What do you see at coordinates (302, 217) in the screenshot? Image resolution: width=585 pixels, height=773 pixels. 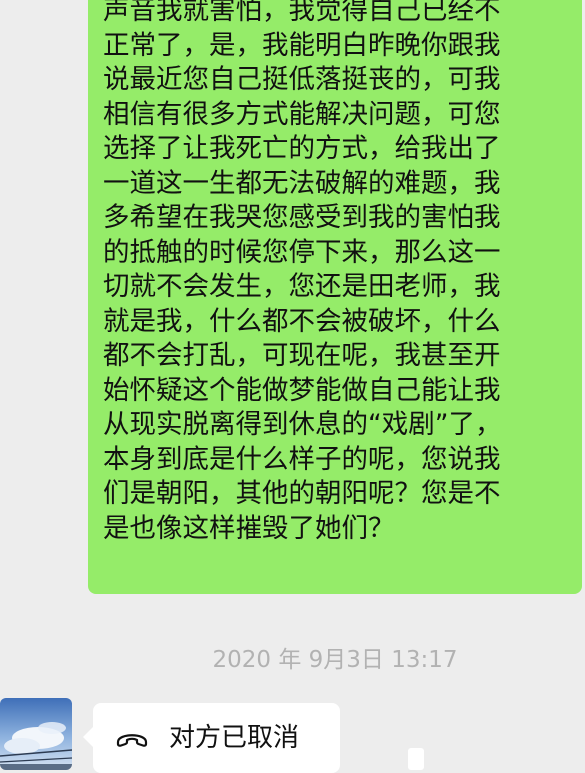 I see `message-line: 多希望在我哭您感受到我的害怕我` at bounding box center [302, 217].